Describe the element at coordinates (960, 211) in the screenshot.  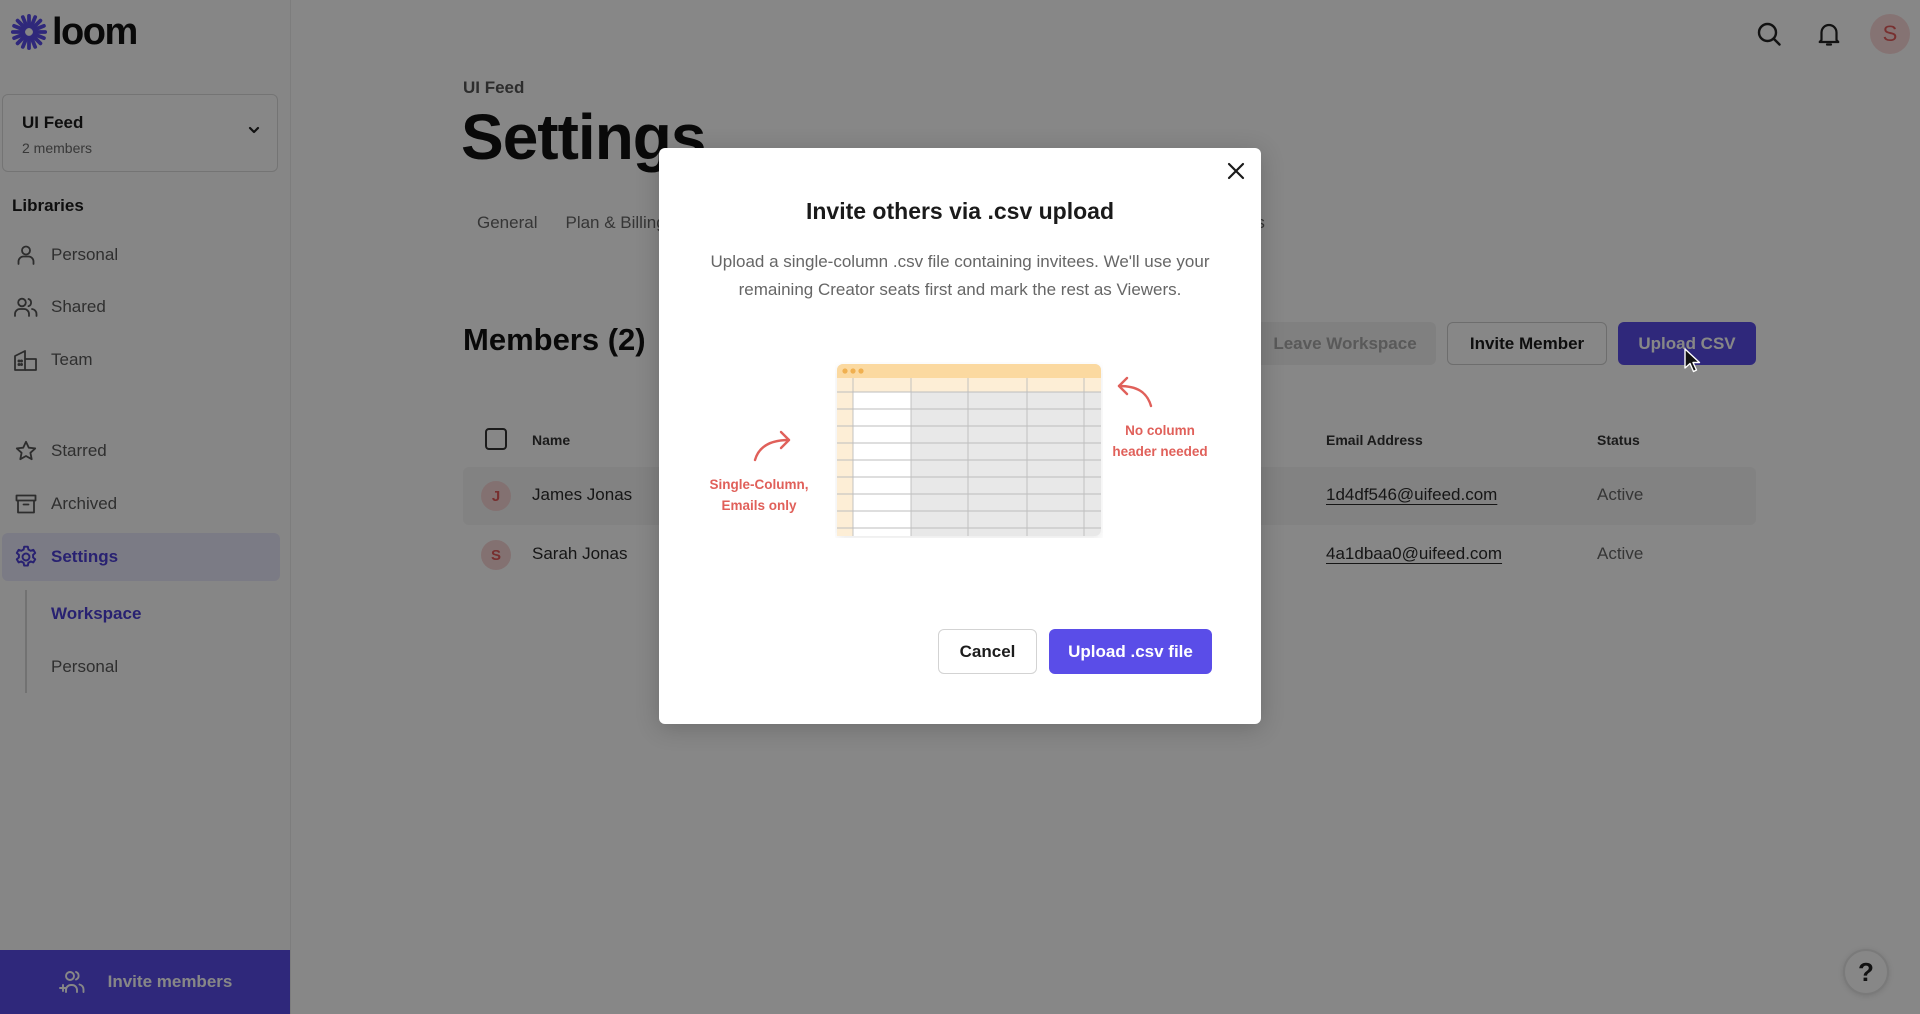
I see `dialog-title: Invite others via .csv upload` at that location.